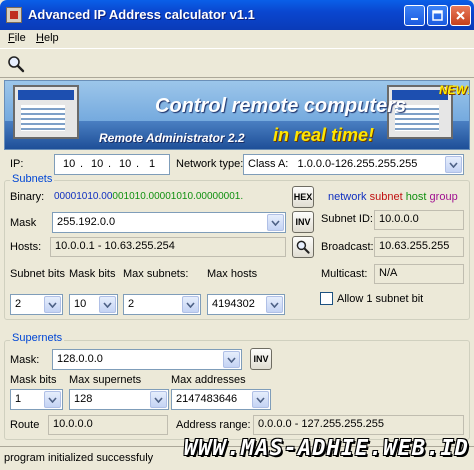 Image resolution: width=474 pixels, height=470 pixels. I want to click on max-hosts-select: 4194302, so click(246, 304).